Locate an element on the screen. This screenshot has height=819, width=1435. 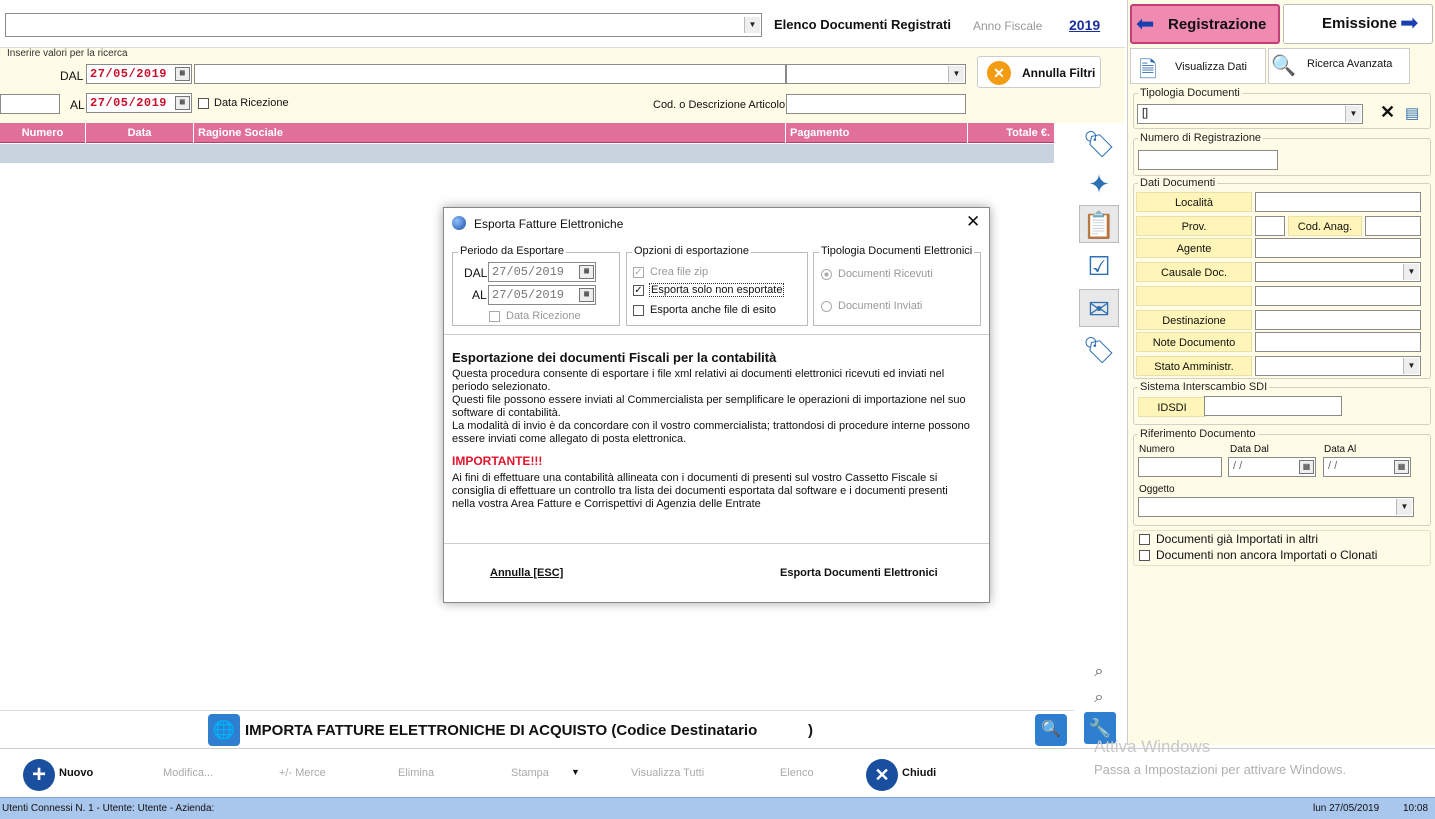
tipologia-elettronici-title: Tipologia Documenti Elettronici is located at coordinates (897, 251).